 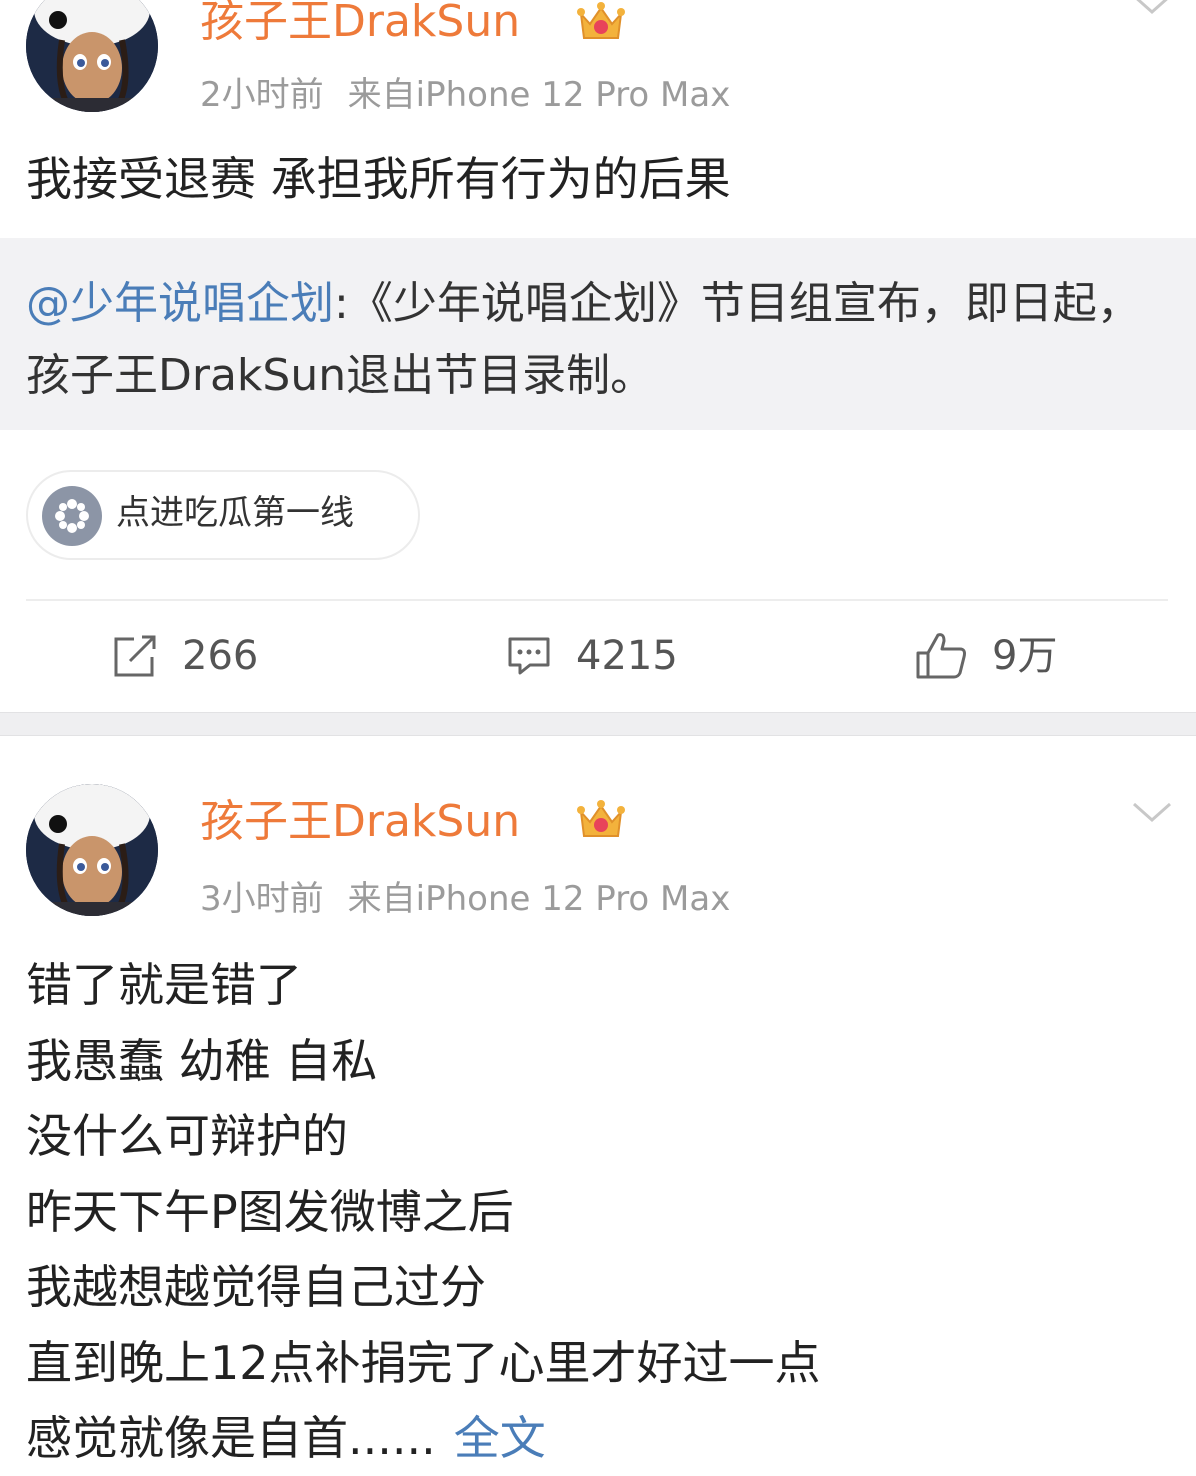 I want to click on post-line: 我越想越觉得自己过分, so click(x=256, y=1287).